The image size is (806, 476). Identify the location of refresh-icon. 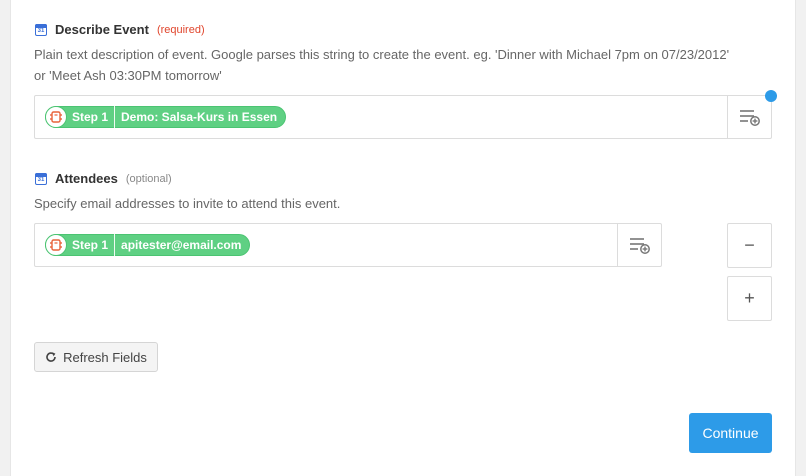
(51, 357).